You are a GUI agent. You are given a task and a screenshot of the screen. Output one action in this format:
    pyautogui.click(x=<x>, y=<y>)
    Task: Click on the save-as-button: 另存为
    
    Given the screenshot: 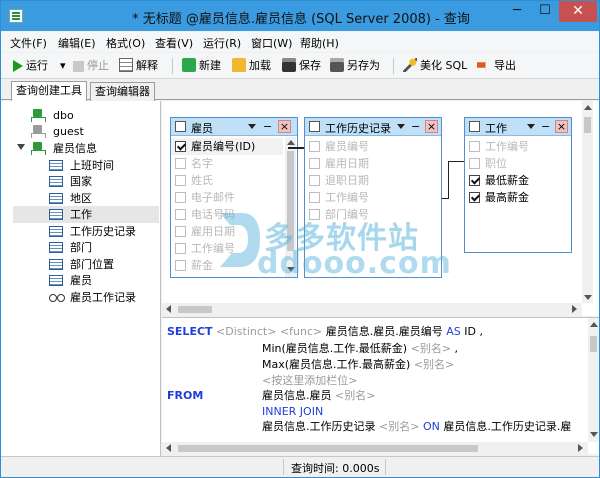 What is the action you would take?
    pyautogui.click(x=355, y=66)
    